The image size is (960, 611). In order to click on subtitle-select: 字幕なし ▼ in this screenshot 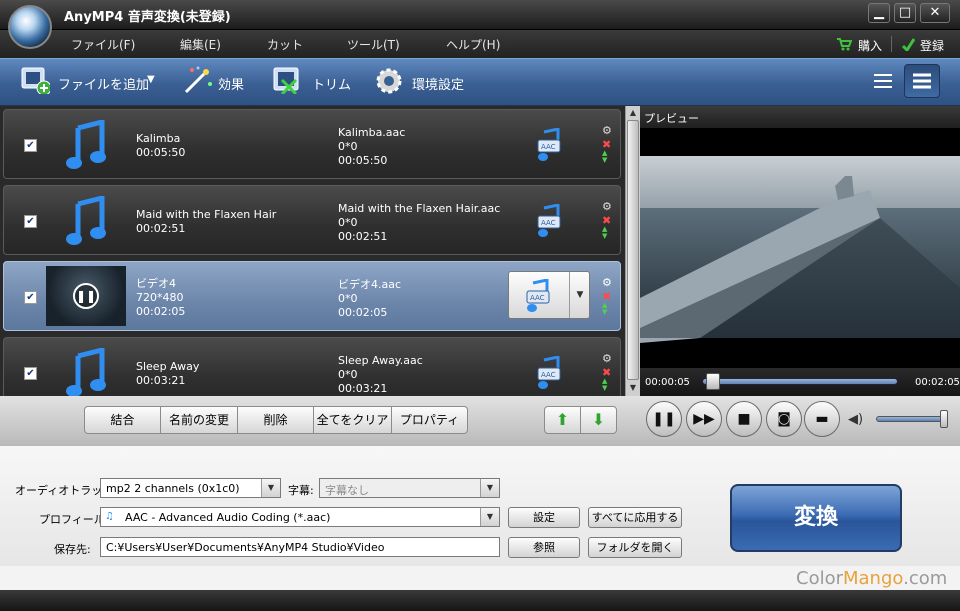, I will do `click(409, 488)`.